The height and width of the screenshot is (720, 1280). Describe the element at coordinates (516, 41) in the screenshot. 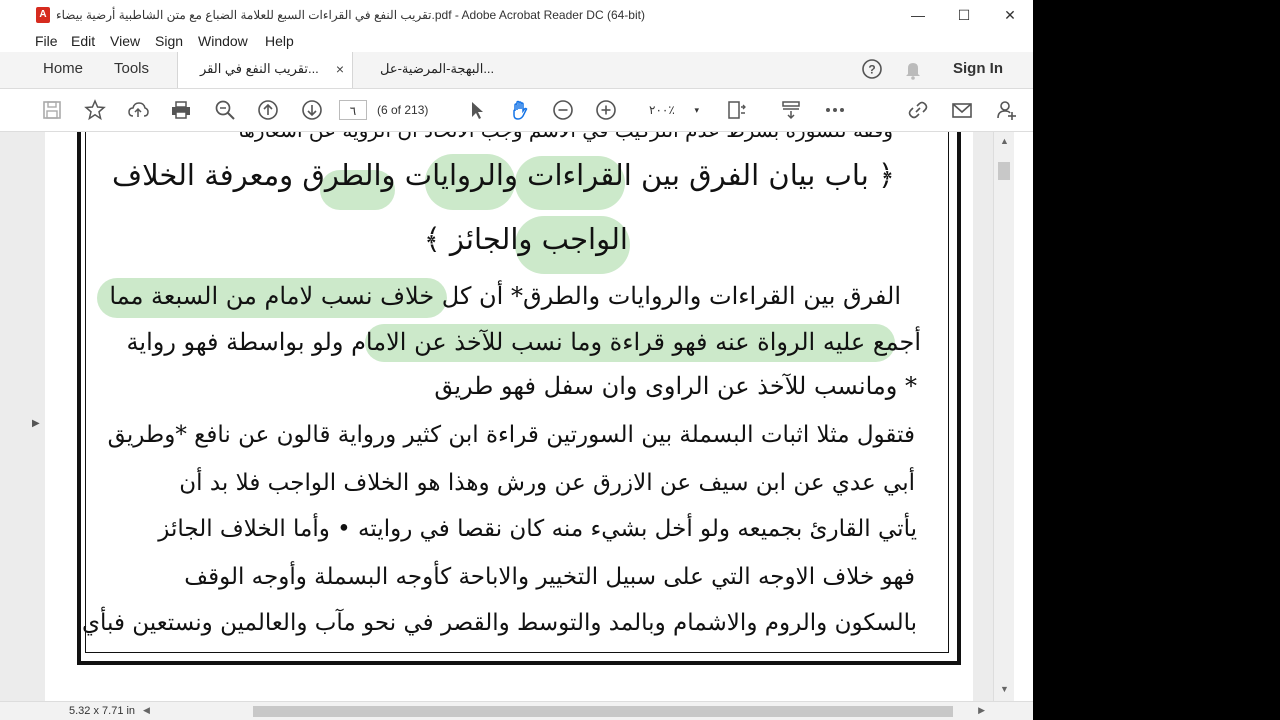

I see `menu-bar: File Edit View Sign Window Help` at that location.